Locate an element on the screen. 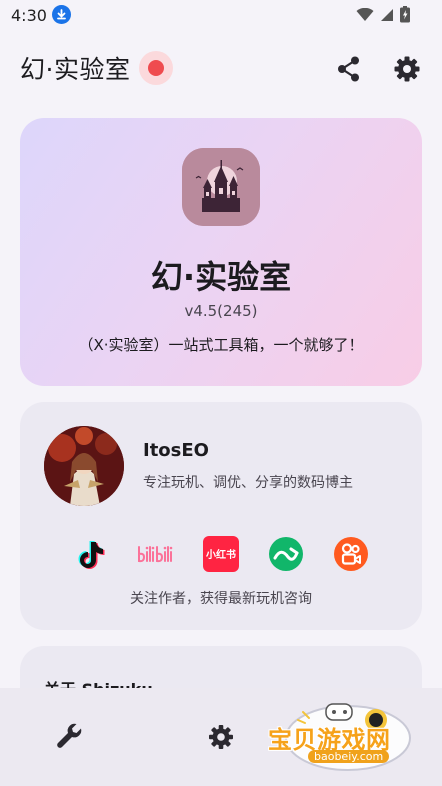 This screenshot has width=442, height=786. wifi-icon is located at coordinates (365, 14).